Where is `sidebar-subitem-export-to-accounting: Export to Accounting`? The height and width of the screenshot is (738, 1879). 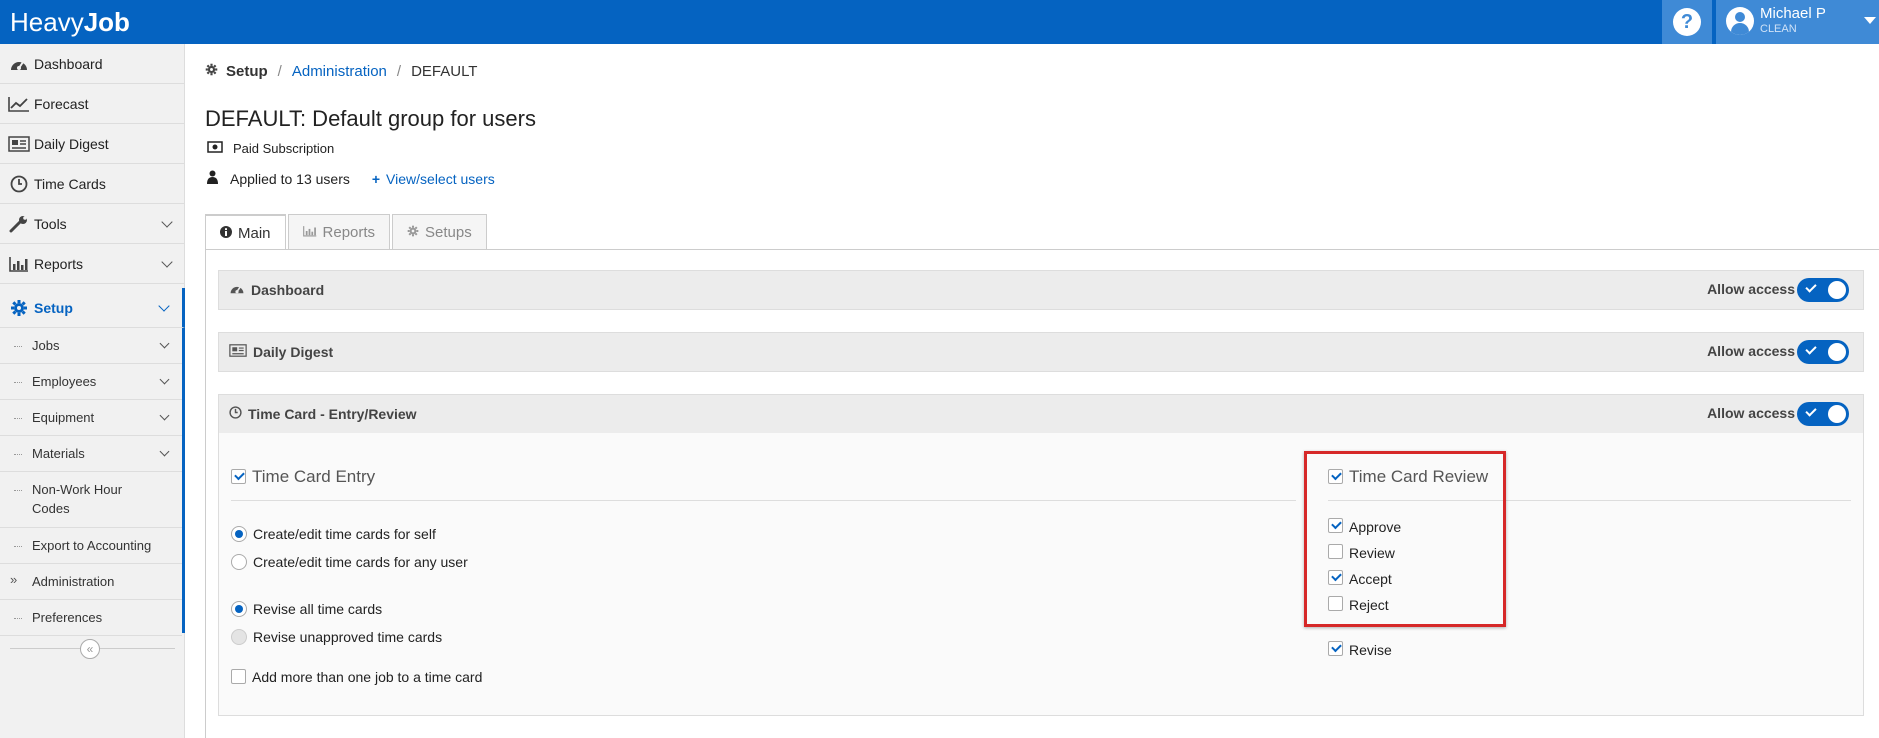
sidebar-subitem-export-to-accounting: Export to Accounting is located at coordinates (91, 546).